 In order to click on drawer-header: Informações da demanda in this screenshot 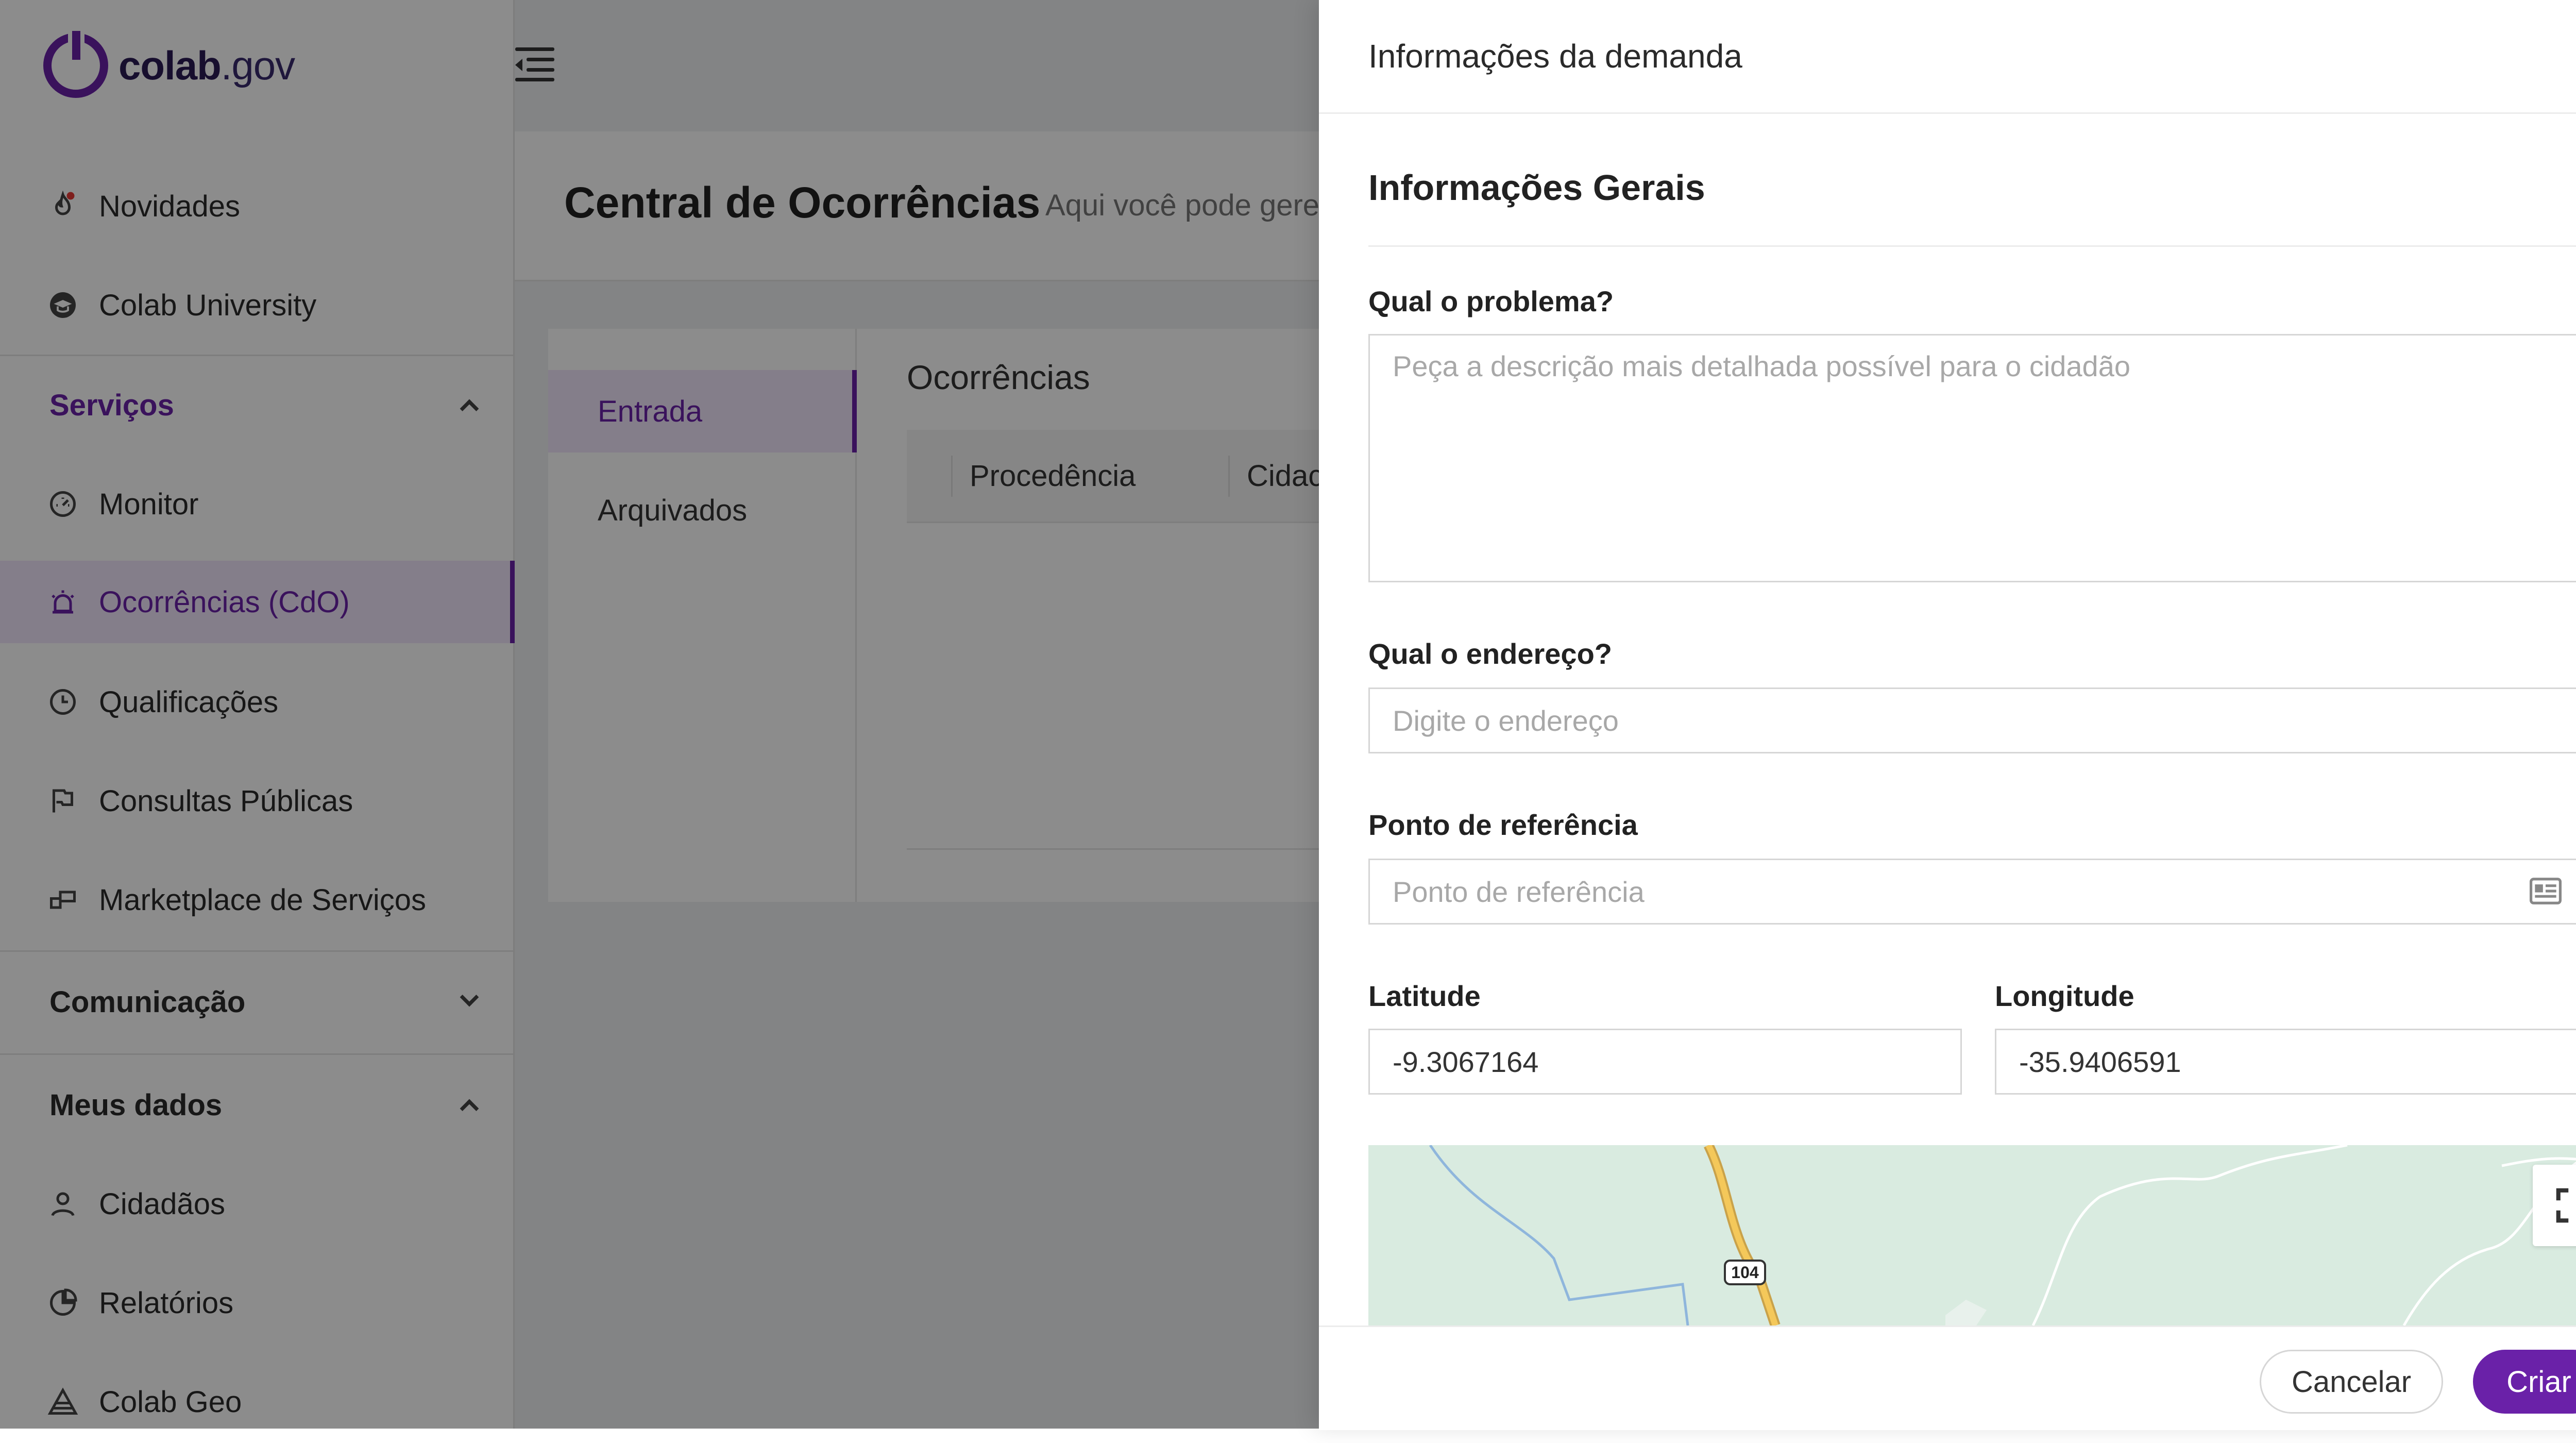, I will do `click(1947, 57)`.